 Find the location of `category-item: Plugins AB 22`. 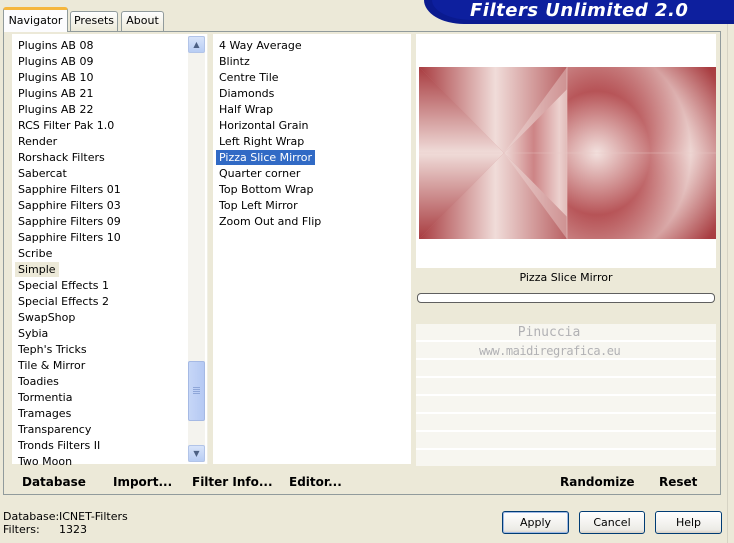

category-item: Plugins AB 22 is located at coordinates (55, 109).